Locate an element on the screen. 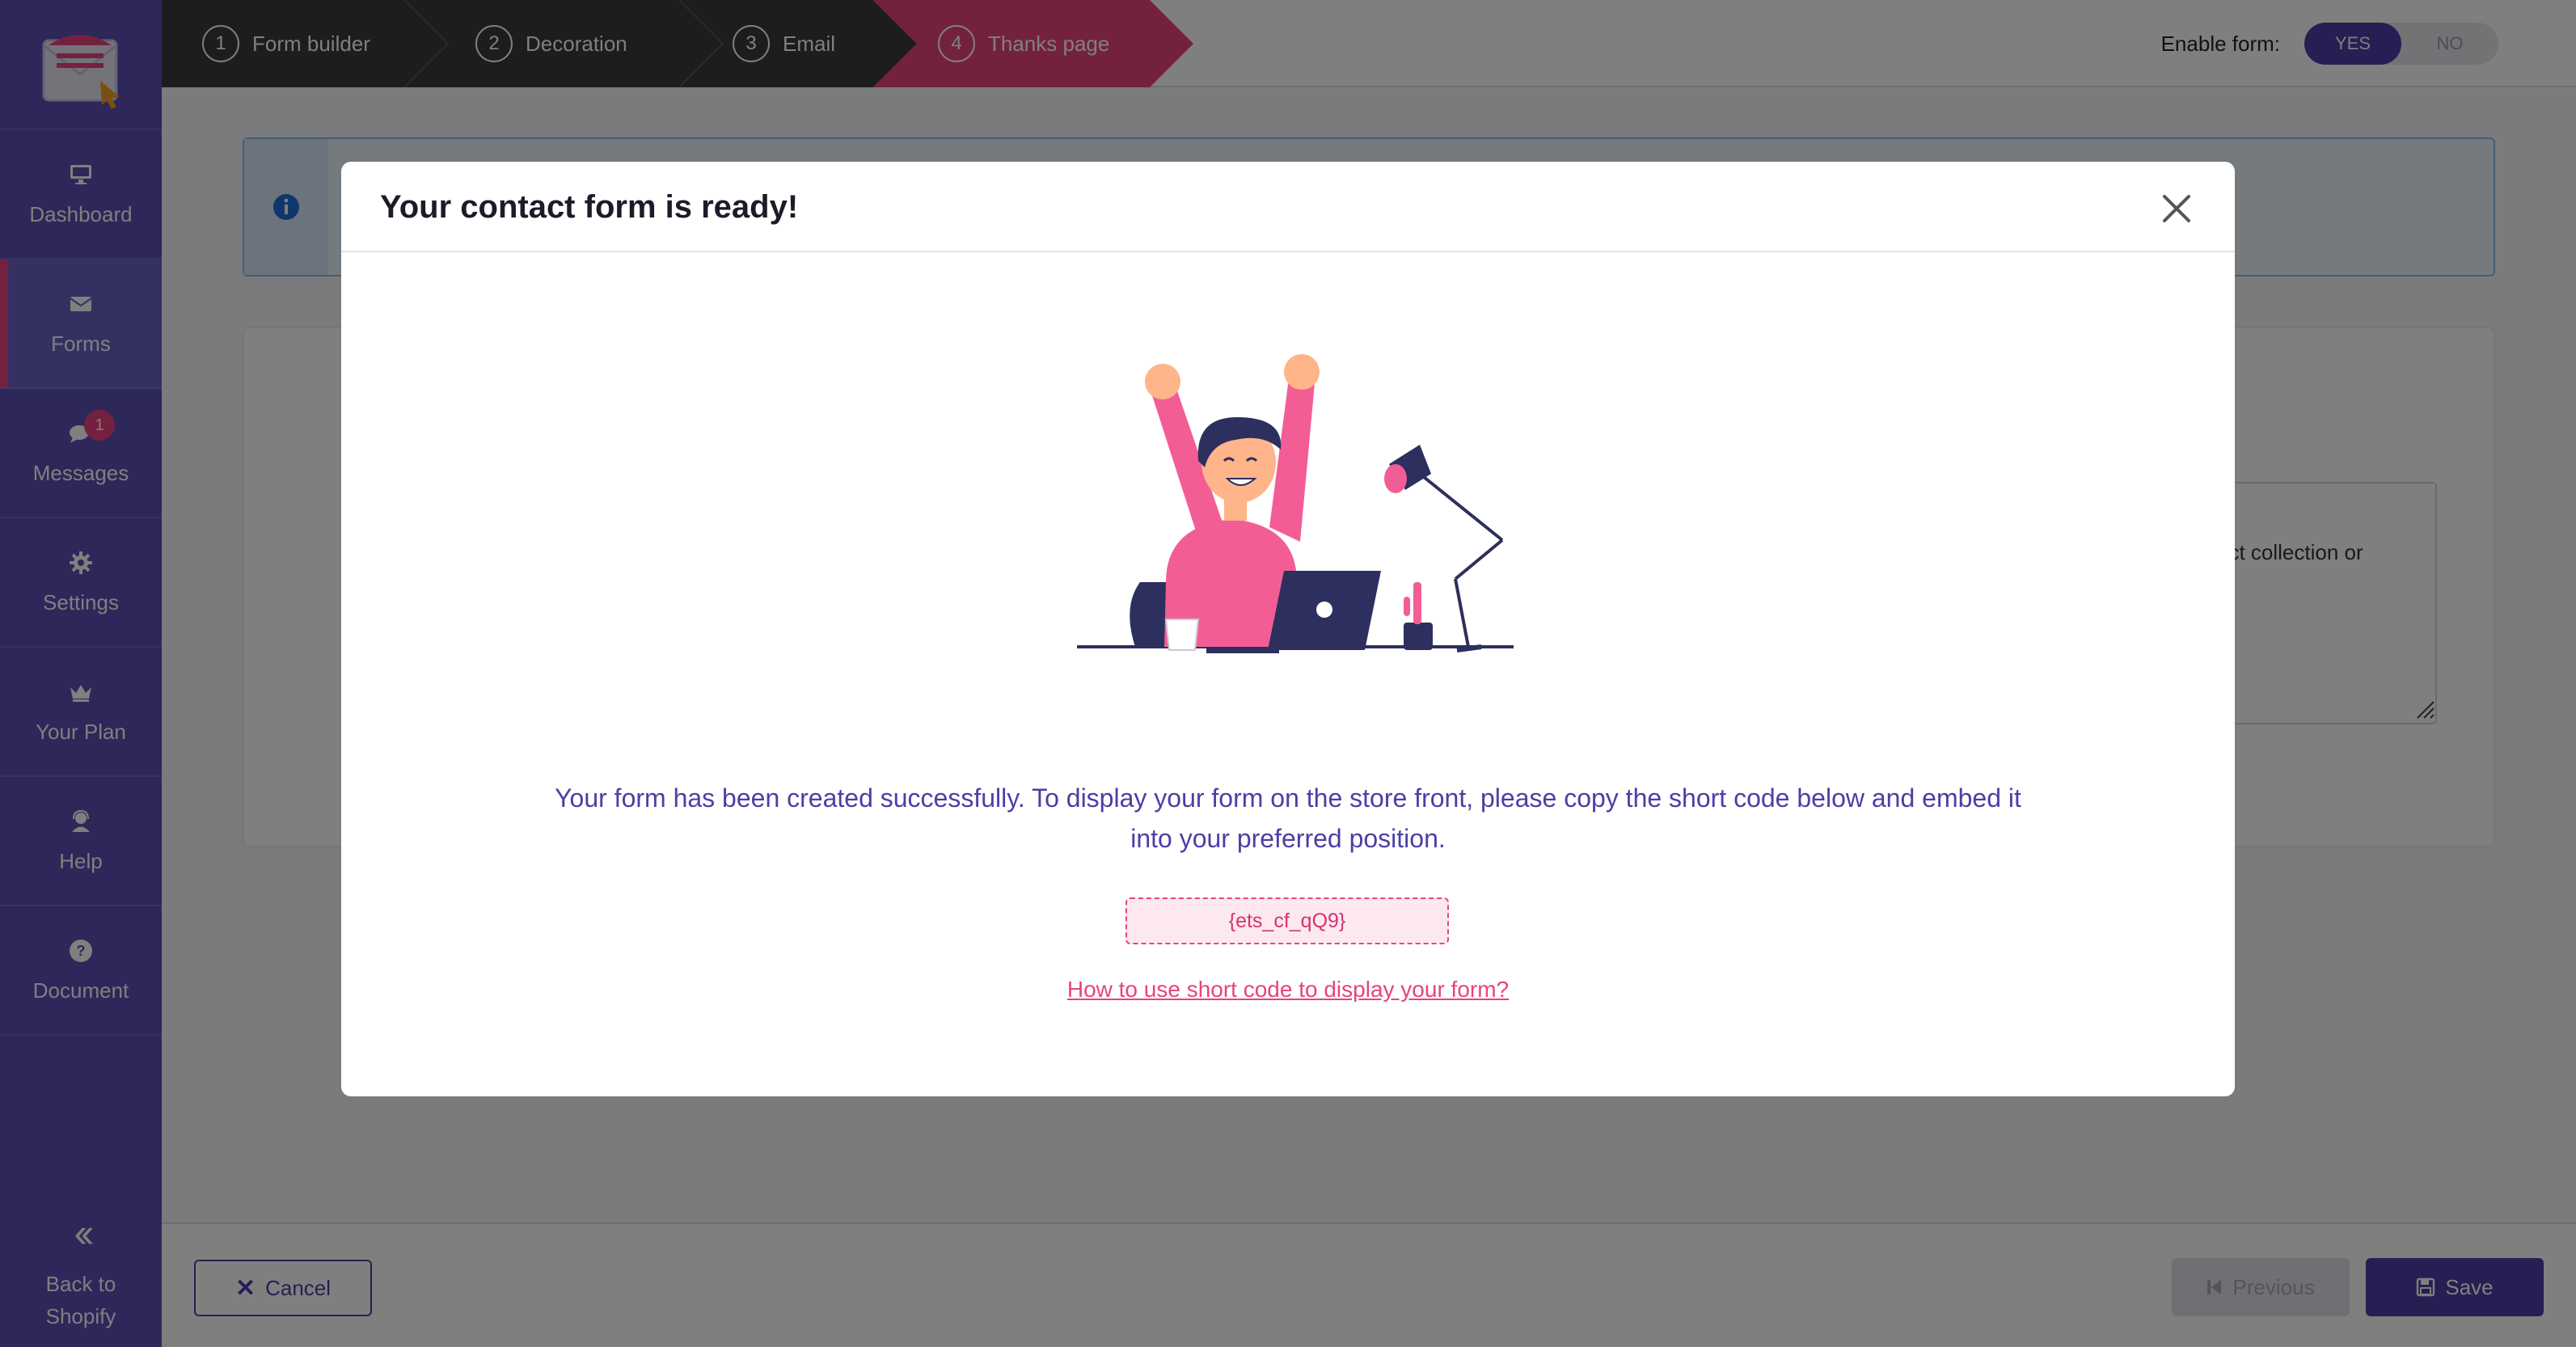  dialog-title: Your contact form is ready! is located at coordinates (589, 207).